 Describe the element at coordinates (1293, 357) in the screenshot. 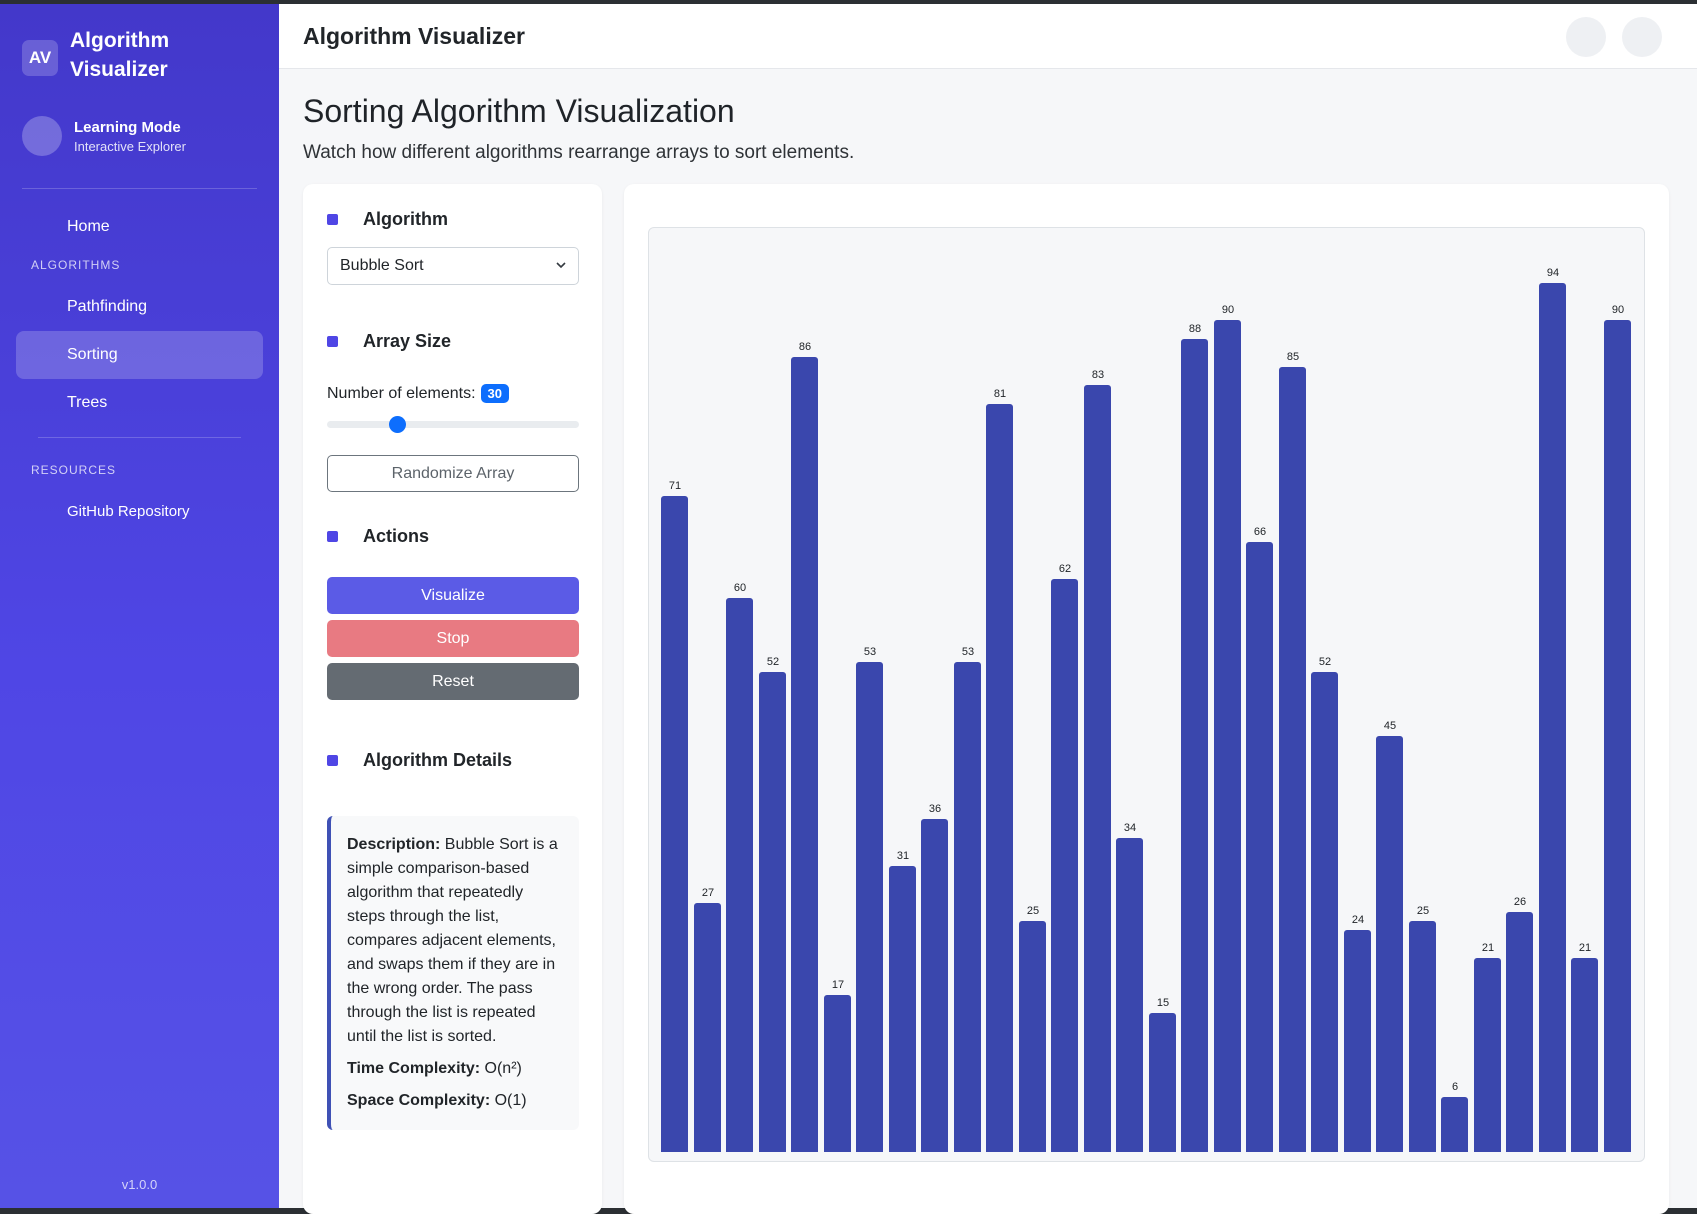

I see `bar-value-label: 85` at that location.